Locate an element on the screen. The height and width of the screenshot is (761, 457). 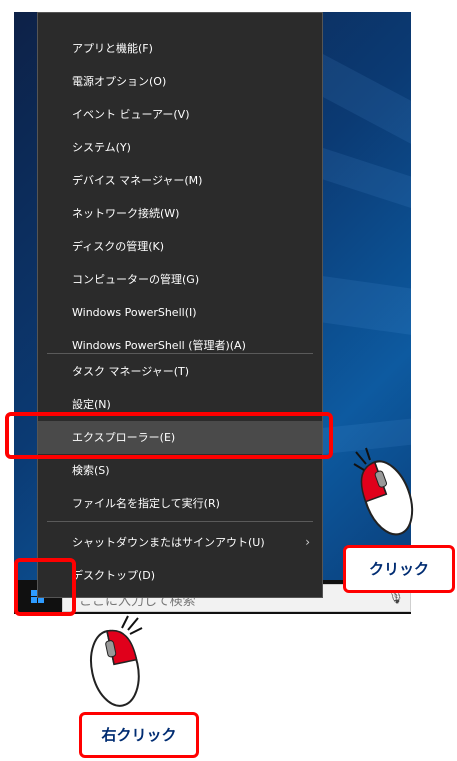
menu-item-device-manager: デバイス マネージャー(M) is located at coordinates (180, 180).